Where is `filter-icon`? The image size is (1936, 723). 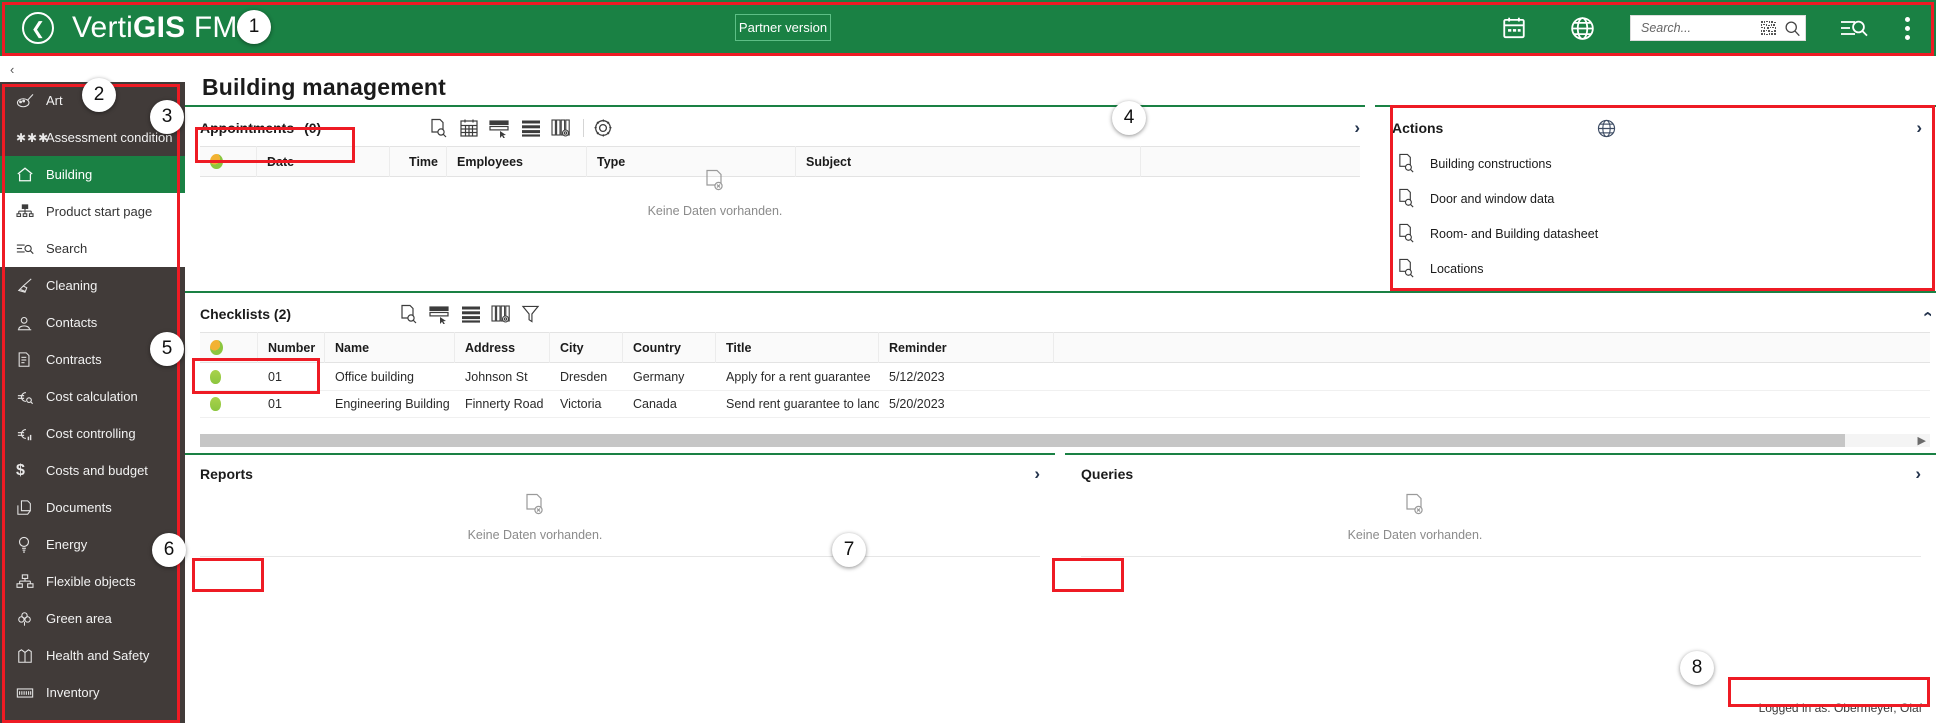
filter-icon is located at coordinates (530, 314).